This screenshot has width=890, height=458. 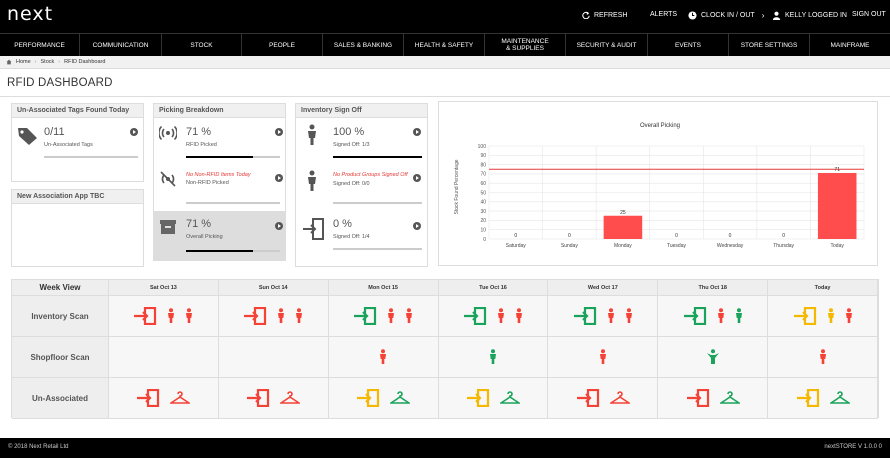 What do you see at coordinates (54, 132) in the screenshot?
I see `unassociated-value: 0/11` at bounding box center [54, 132].